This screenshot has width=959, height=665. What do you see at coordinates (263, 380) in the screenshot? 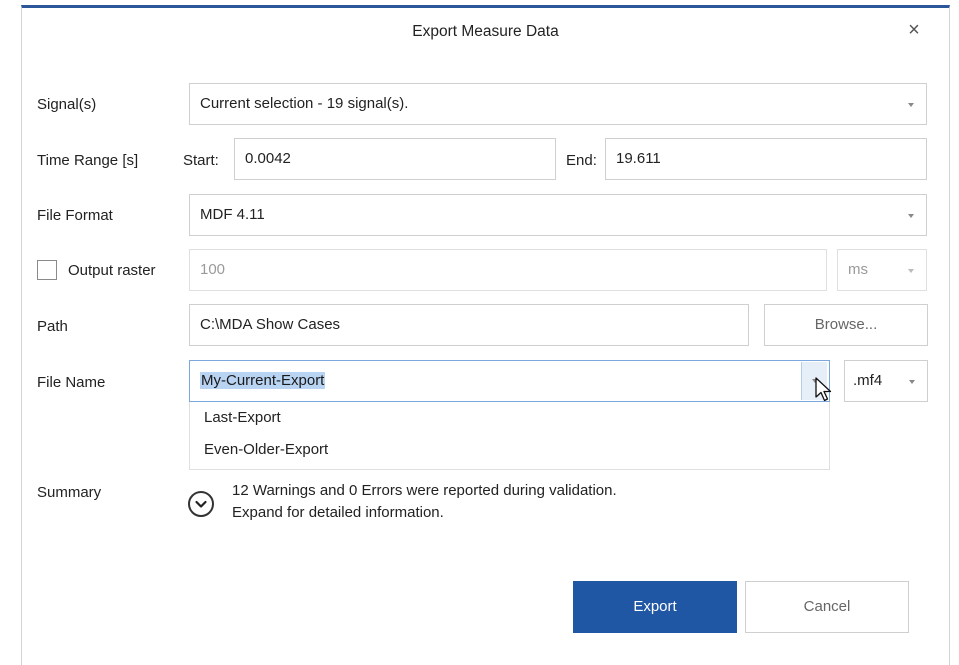
I see `file-name-value: My-Current-Export` at bounding box center [263, 380].